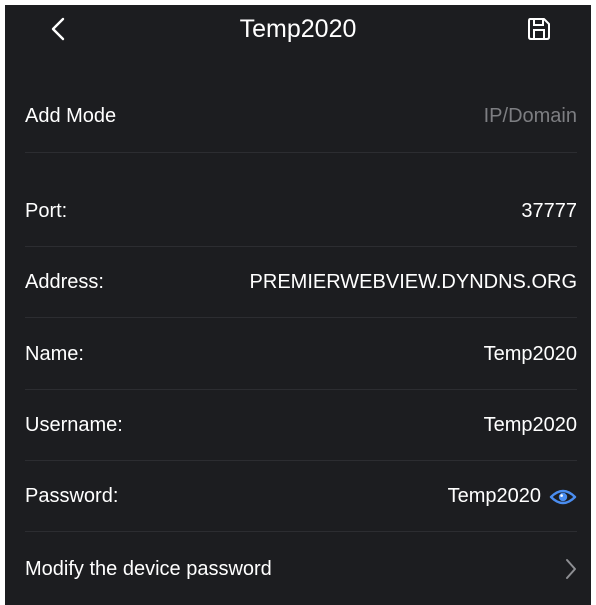 The image size is (596, 605). I want to click on add-mode-value: IP/Domain, so click(530, 116).